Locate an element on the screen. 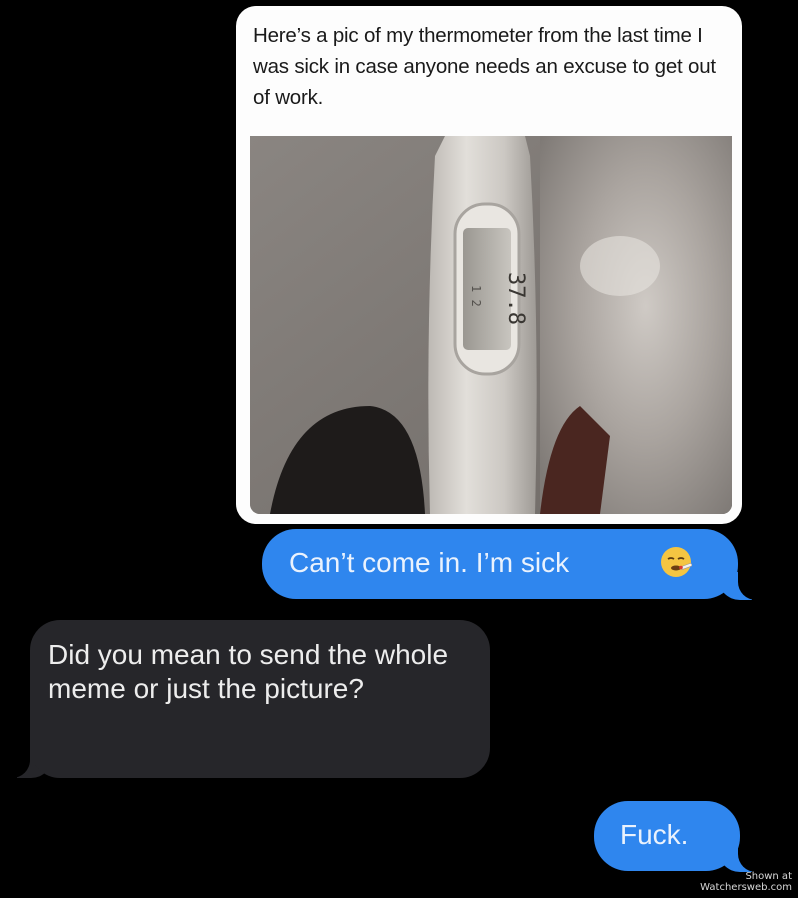 The width and height of the screenshot is (798, 898). watermark-line-1: Shown at is located at coordinates (768, 876).